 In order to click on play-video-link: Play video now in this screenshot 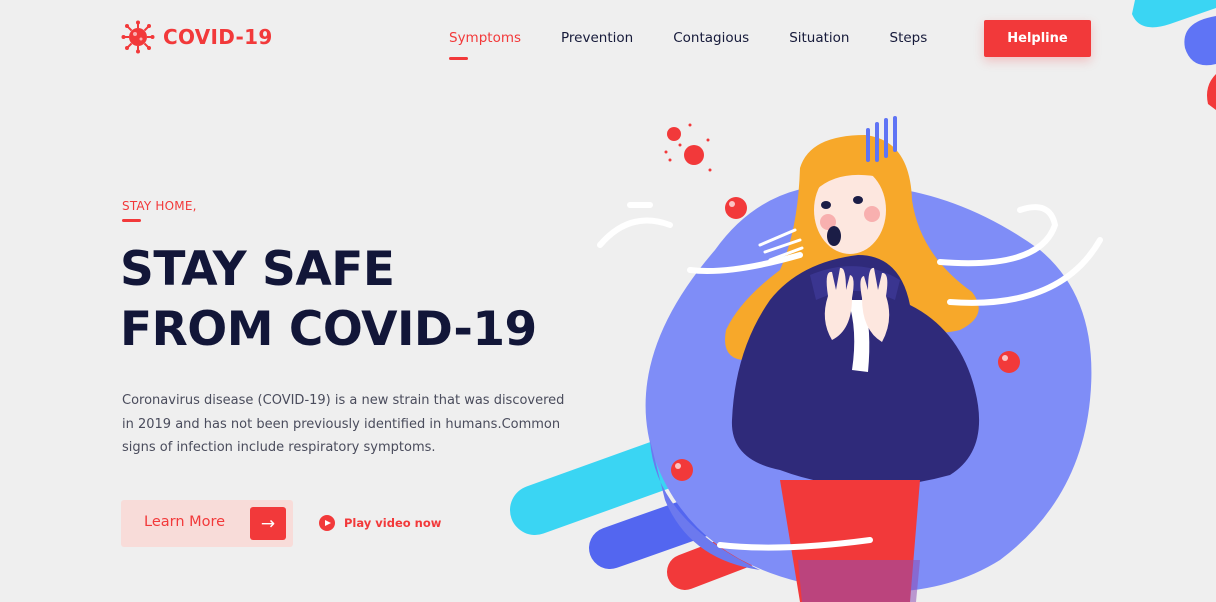, I will do `click(380, 523)`.